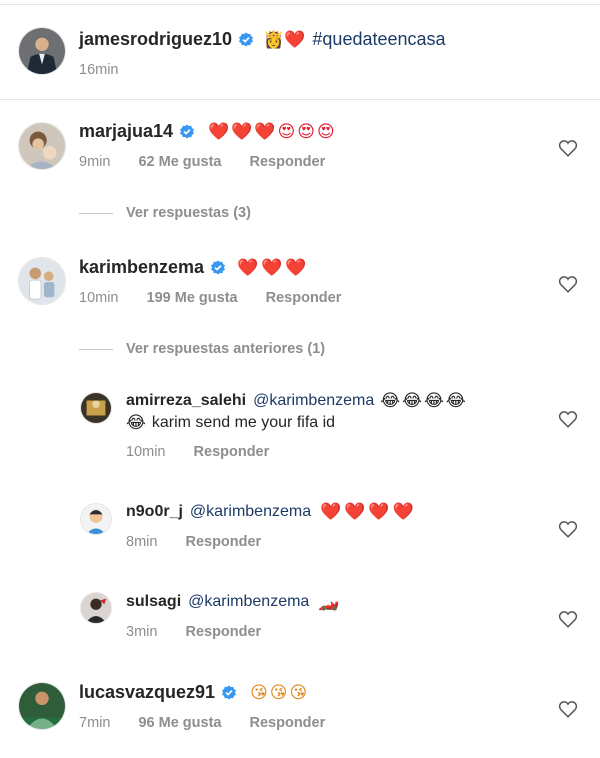 The width and height of the screenshot is (600, 758). I want to click on comment-emoji: ❤️❤️❤️😍😍😍, so click(272, 131).